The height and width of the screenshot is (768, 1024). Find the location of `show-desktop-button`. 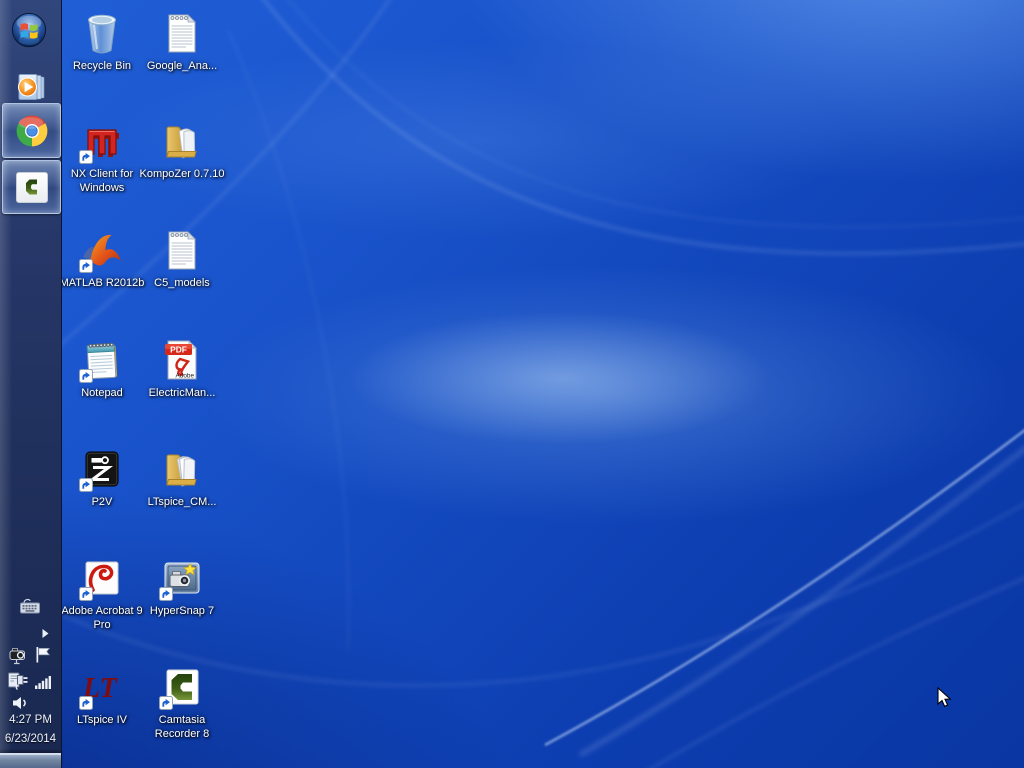

show-desktop-button is located at coordinates (30, 760).